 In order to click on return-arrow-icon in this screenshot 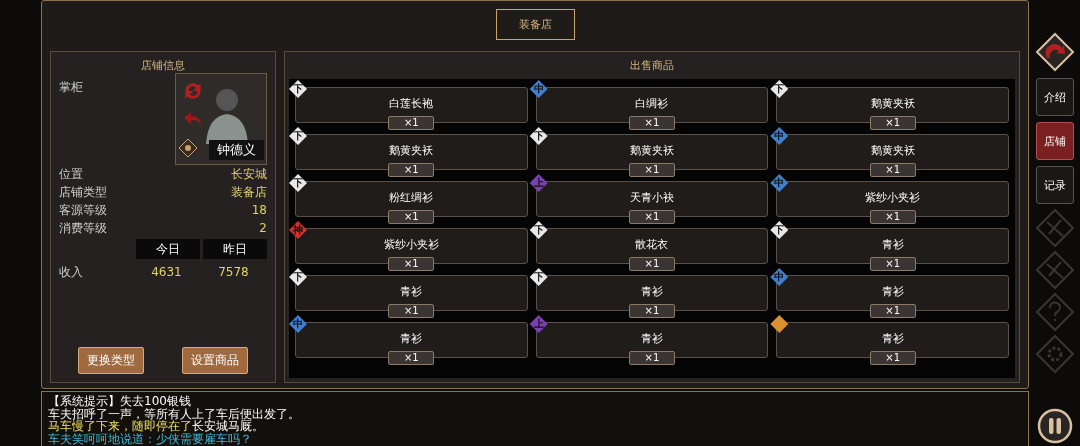, I will do `click(1054, 52)`.